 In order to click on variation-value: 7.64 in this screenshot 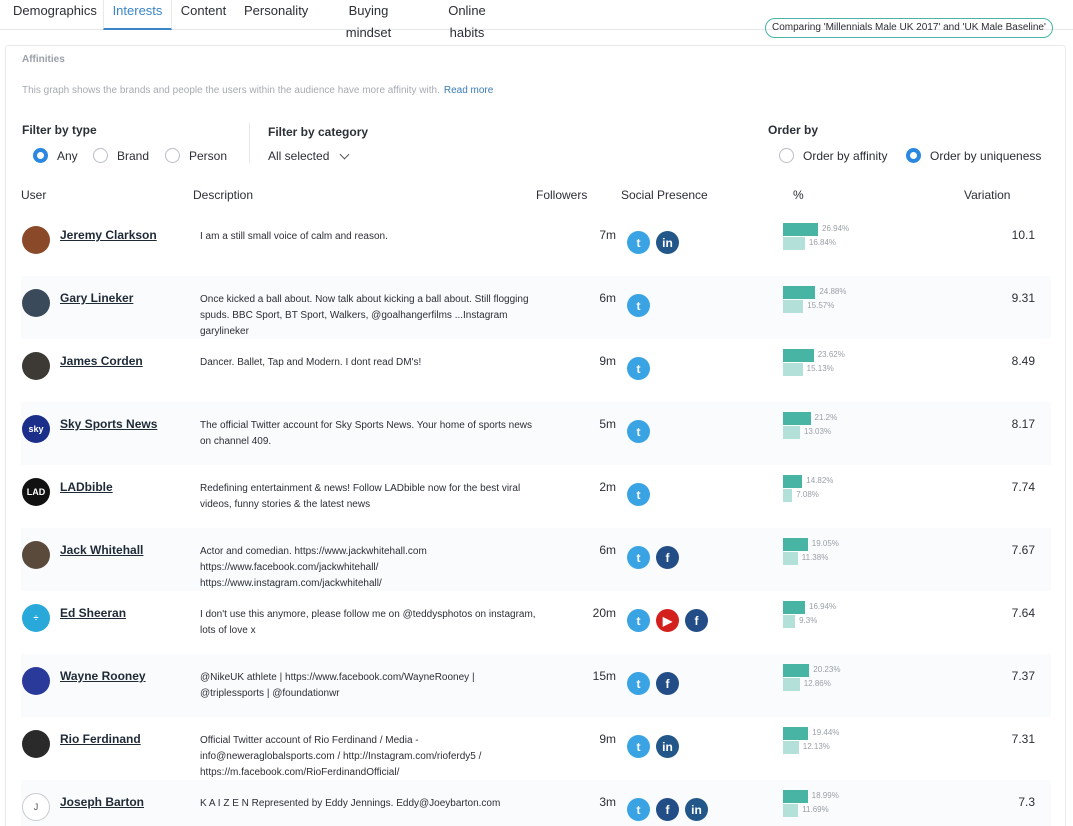, I will do `click(1023, 613)`.